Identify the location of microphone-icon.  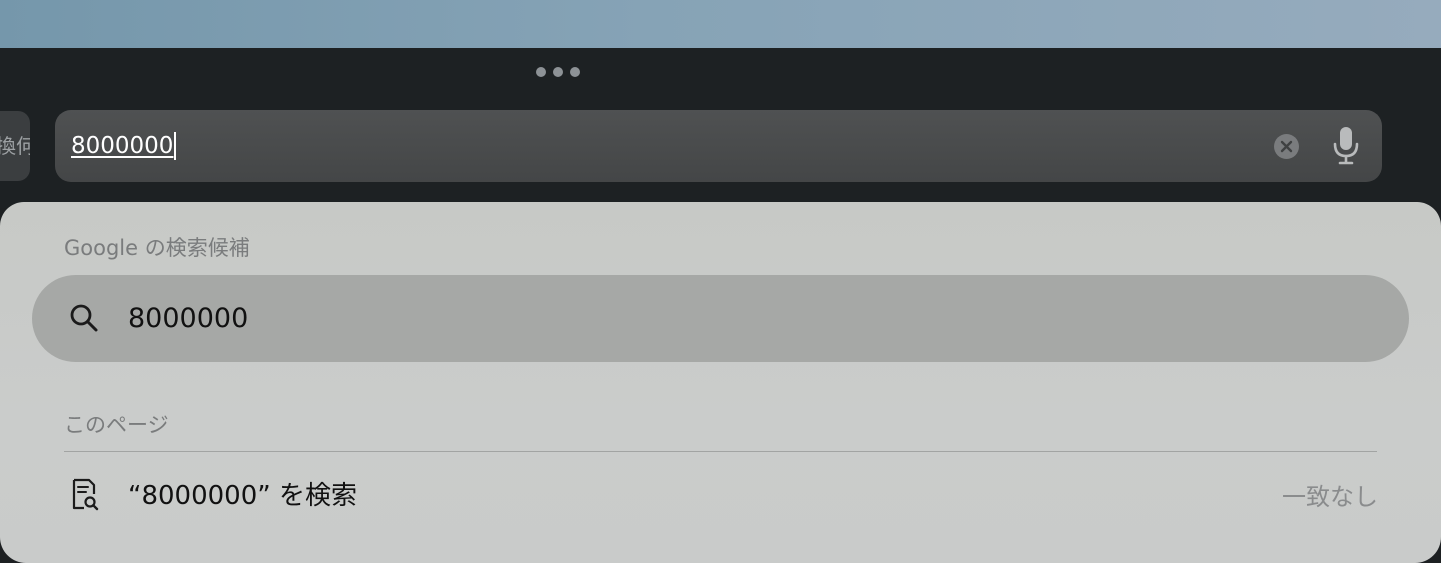
(1346, 146).